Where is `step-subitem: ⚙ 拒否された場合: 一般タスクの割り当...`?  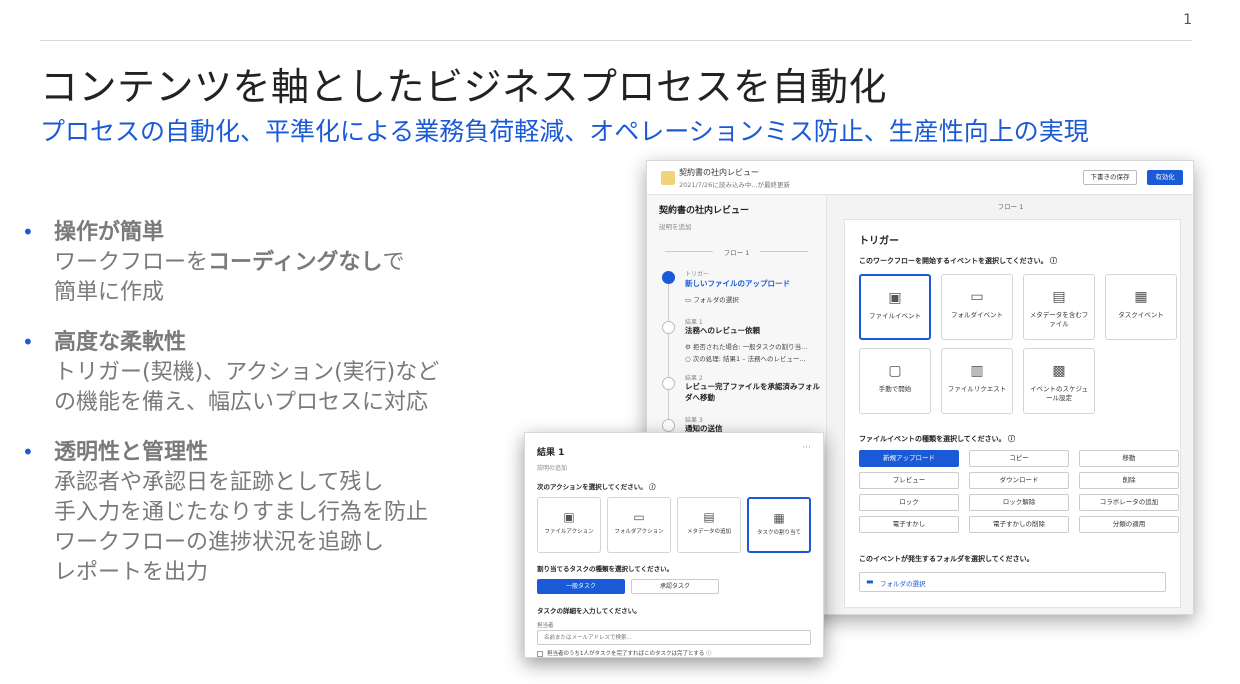
step-subitem: ⚙ 拒否された場合: 一般タスクの割り当... is located at coordinates (746, 346).